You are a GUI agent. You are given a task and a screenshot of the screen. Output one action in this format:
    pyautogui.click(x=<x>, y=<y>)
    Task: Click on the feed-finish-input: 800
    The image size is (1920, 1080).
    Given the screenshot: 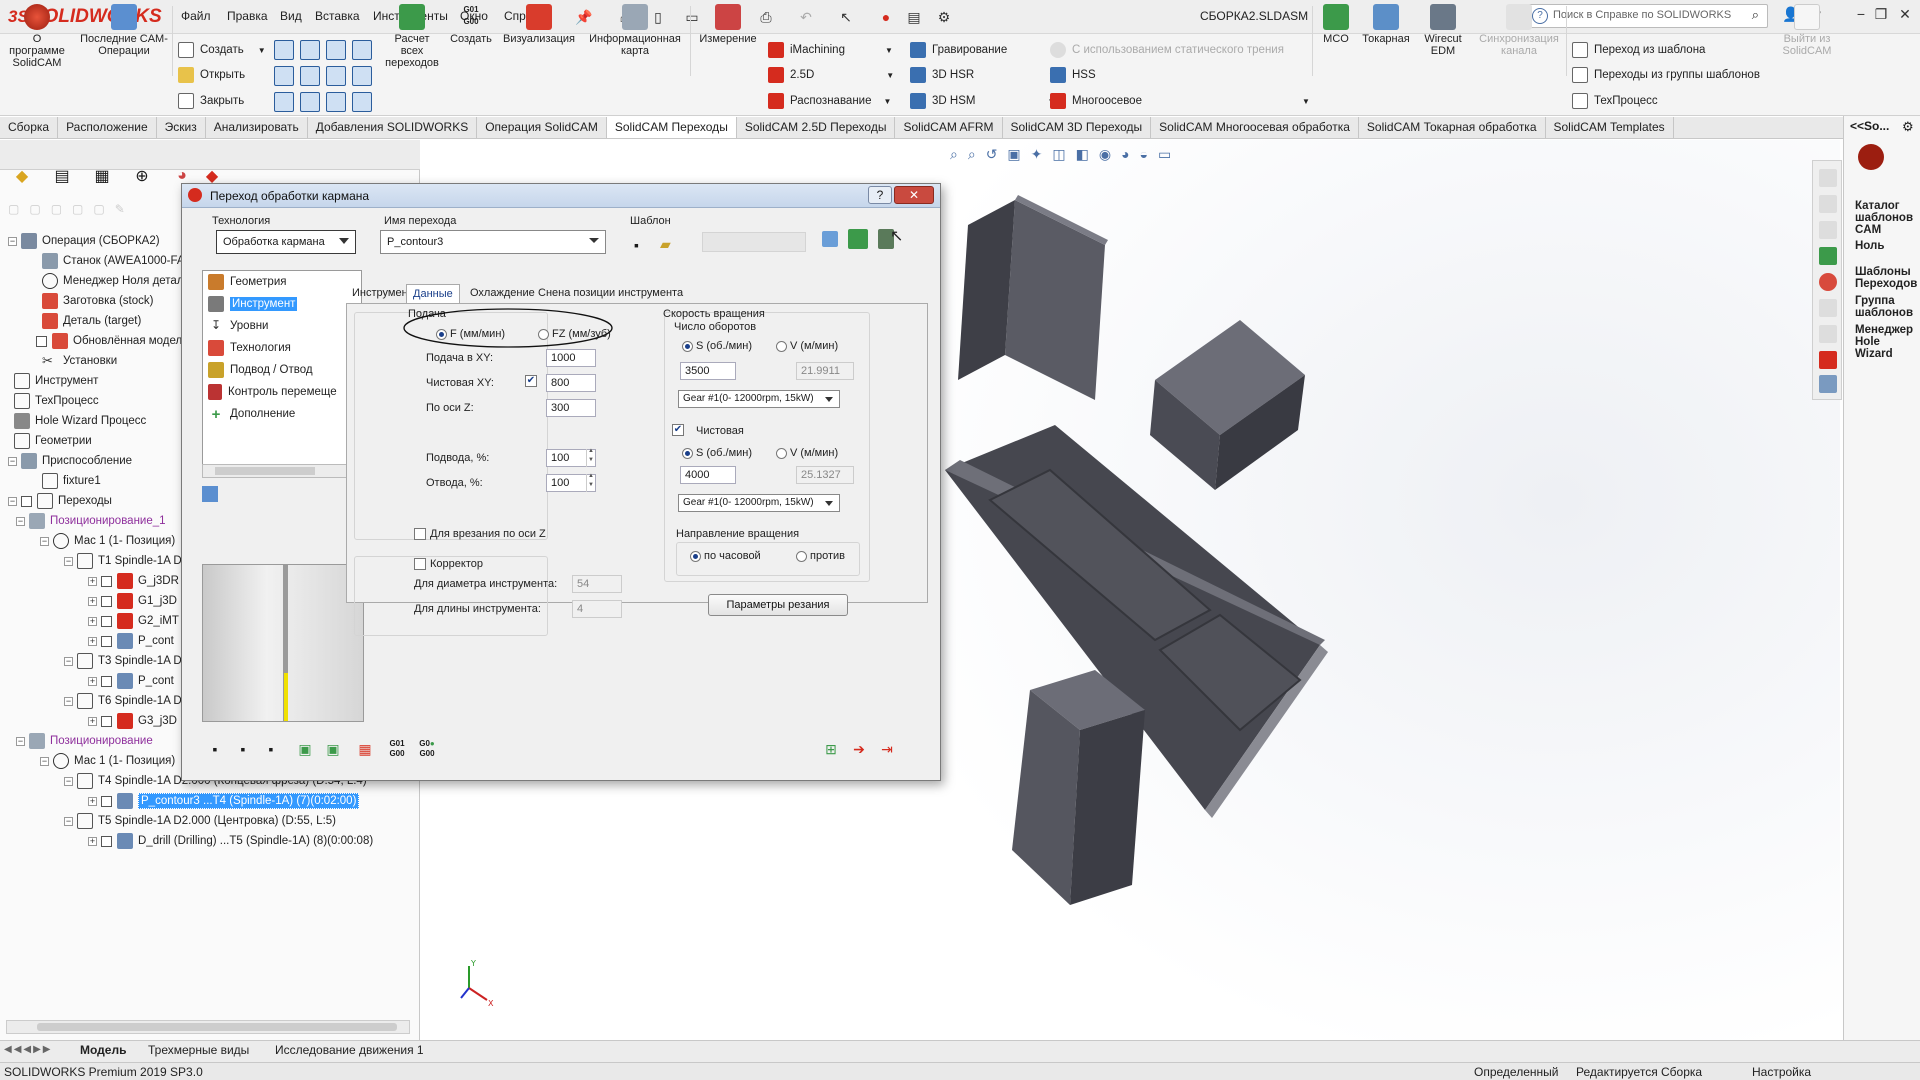 What is the action you would take?
    pyautogui.click(x=571, y=383)
    